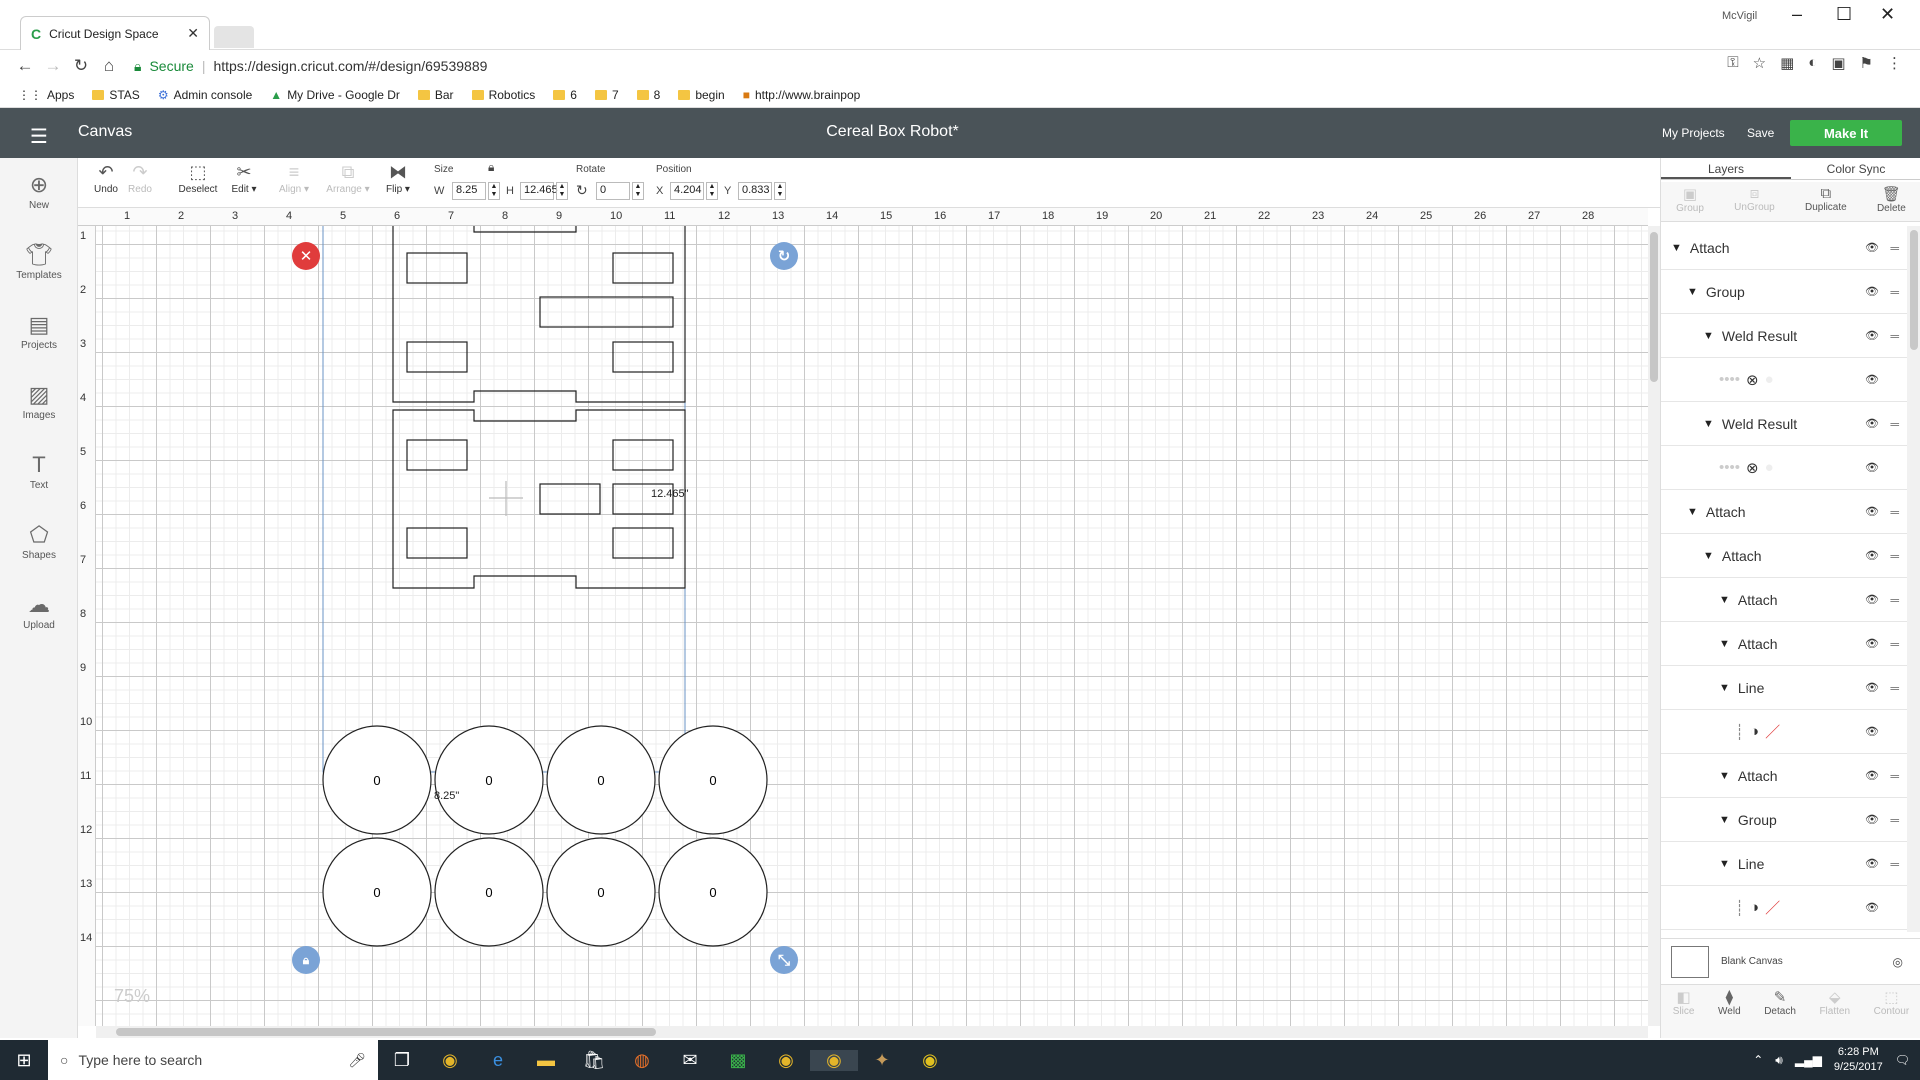  I want to click on reload-icon: ↻, so click(81, 66).